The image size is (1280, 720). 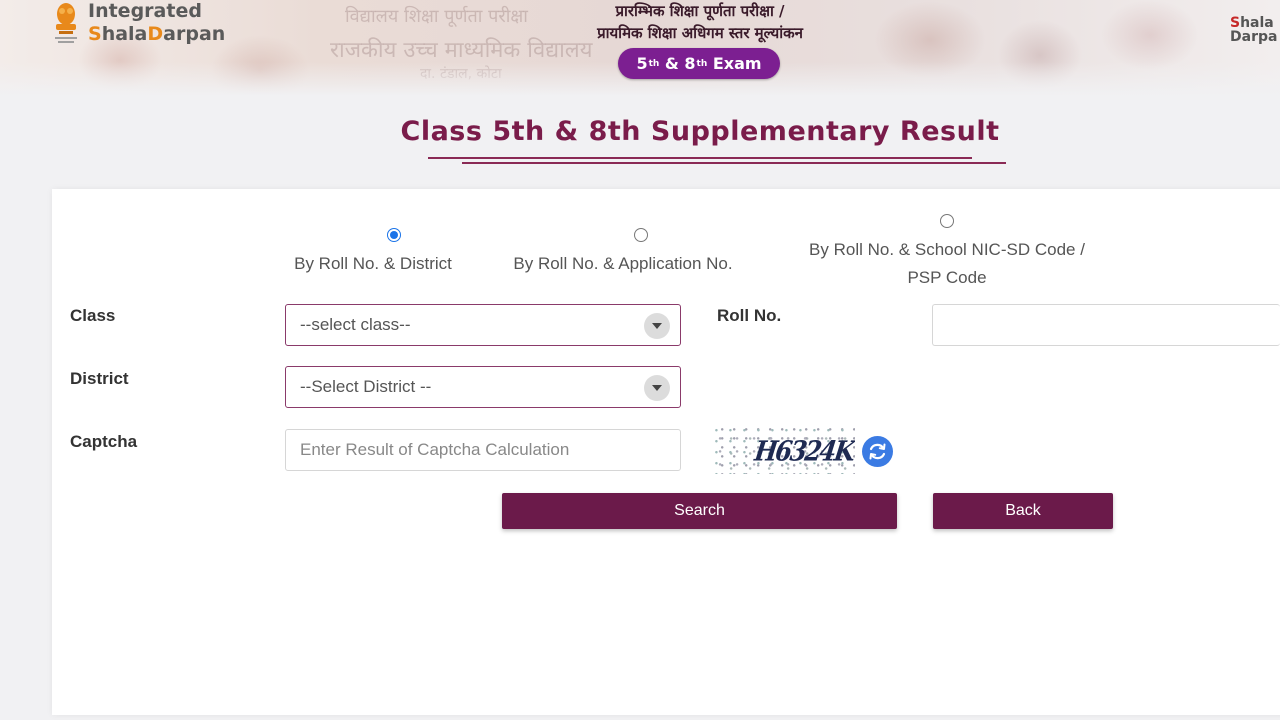 I want to click on state-emblem-icon, so click(x=66, y=23).